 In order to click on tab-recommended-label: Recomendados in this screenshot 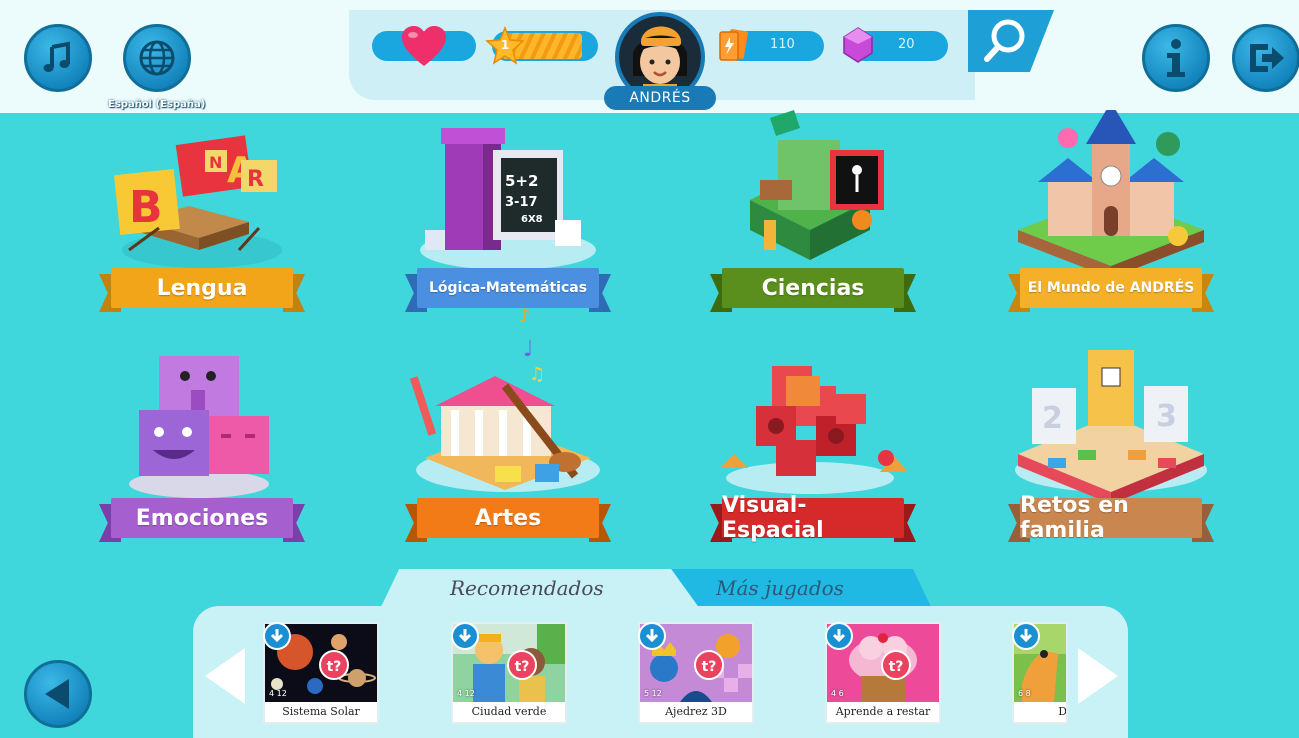, I will do `click(527, 588)`.